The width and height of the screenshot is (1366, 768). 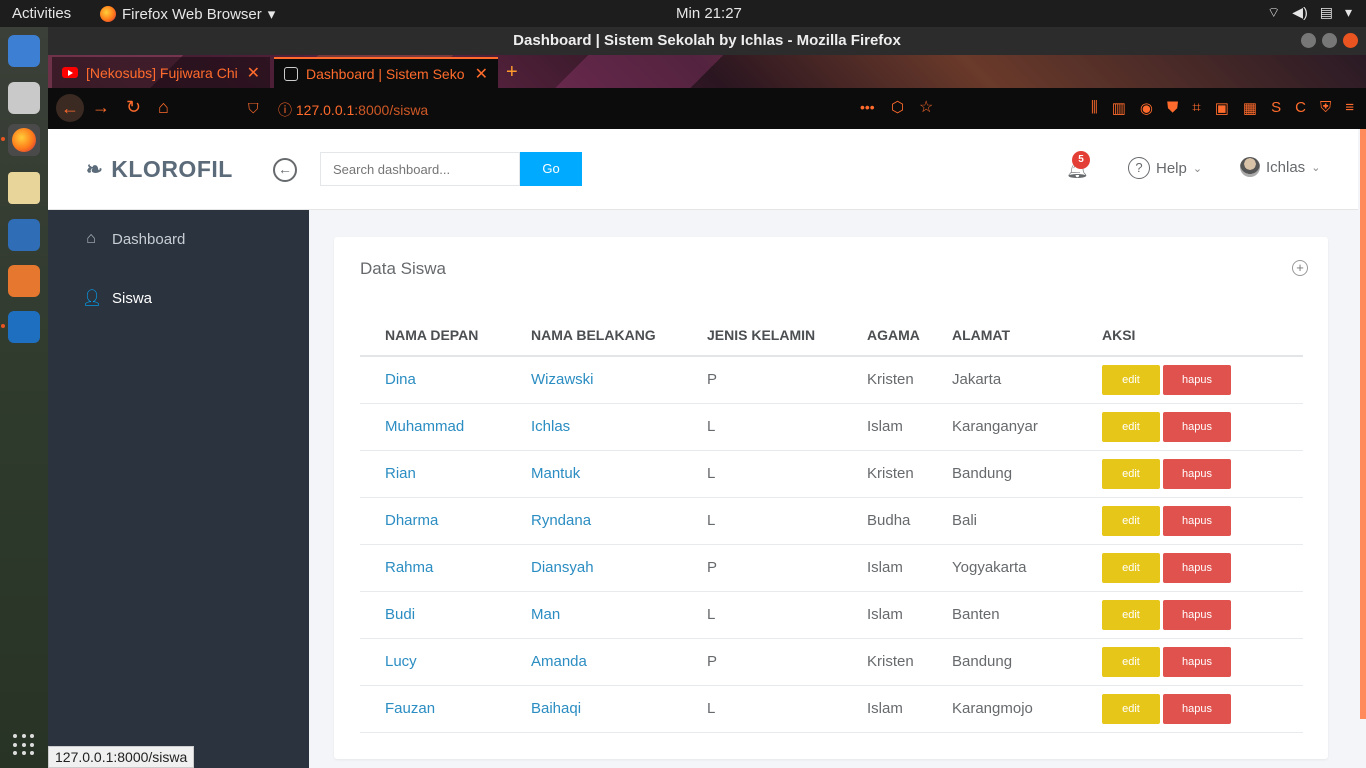 I want to click on reload-button: ↻, so click(x=133, y=107).